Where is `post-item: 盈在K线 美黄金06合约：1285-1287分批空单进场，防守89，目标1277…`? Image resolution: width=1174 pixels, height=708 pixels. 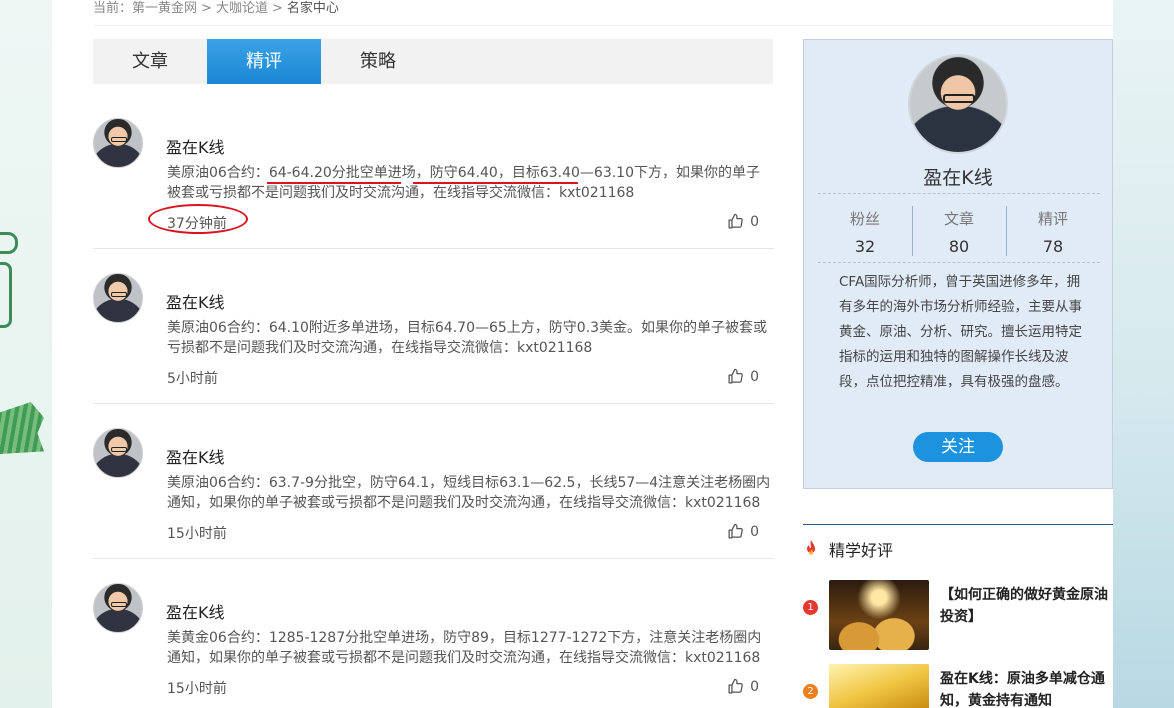
post-item: 盈在K线 美黄金06合约：1285-1287分批空单进场，防守89，目标1277… is located at coordinates (433, 633).